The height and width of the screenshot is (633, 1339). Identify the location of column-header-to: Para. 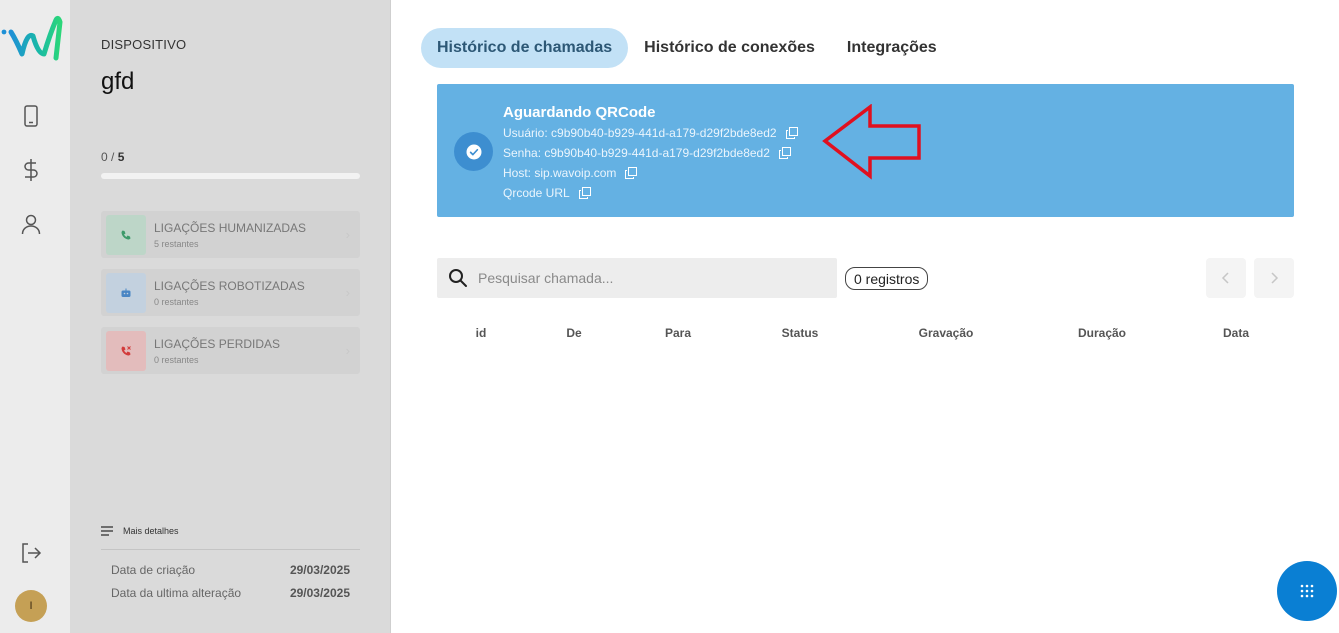
(678, 333).